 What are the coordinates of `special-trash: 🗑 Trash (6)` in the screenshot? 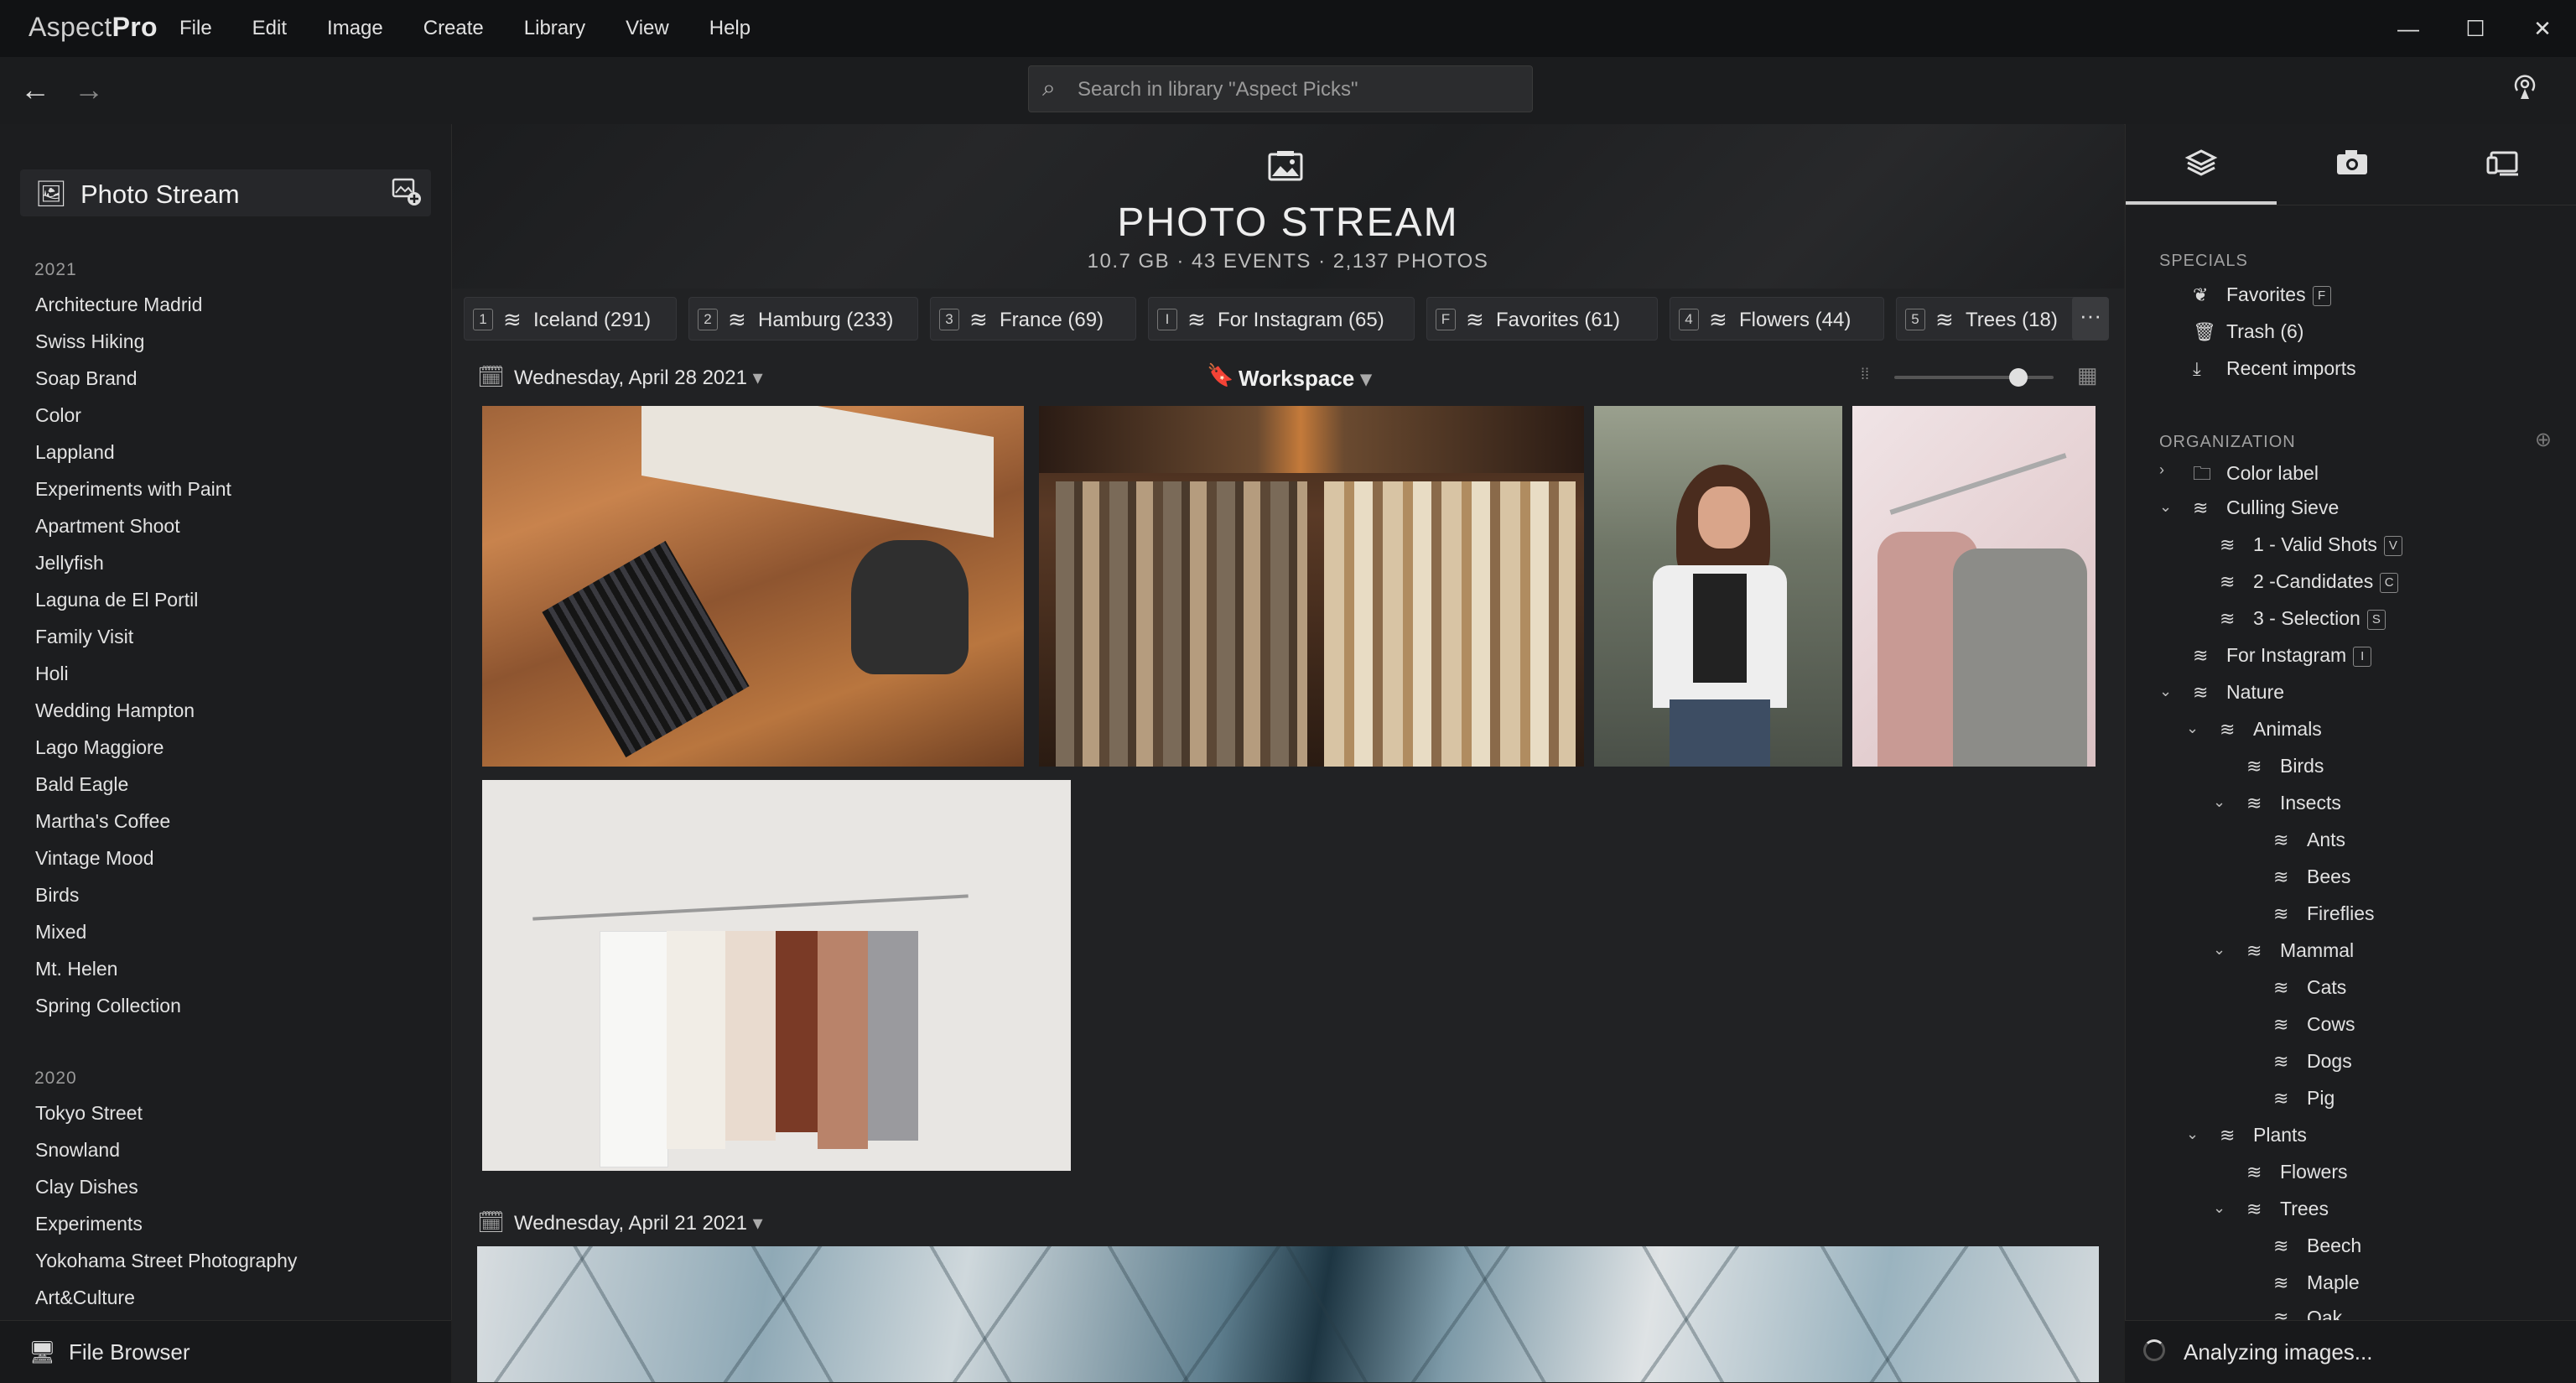 It's located at (2248, 331).